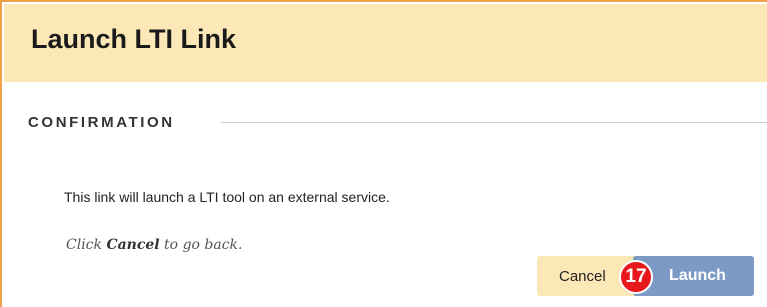  What do you see at coordinates (494, 122) in the screenshot?
I see `section-divider` at bounding box center [494, 122].